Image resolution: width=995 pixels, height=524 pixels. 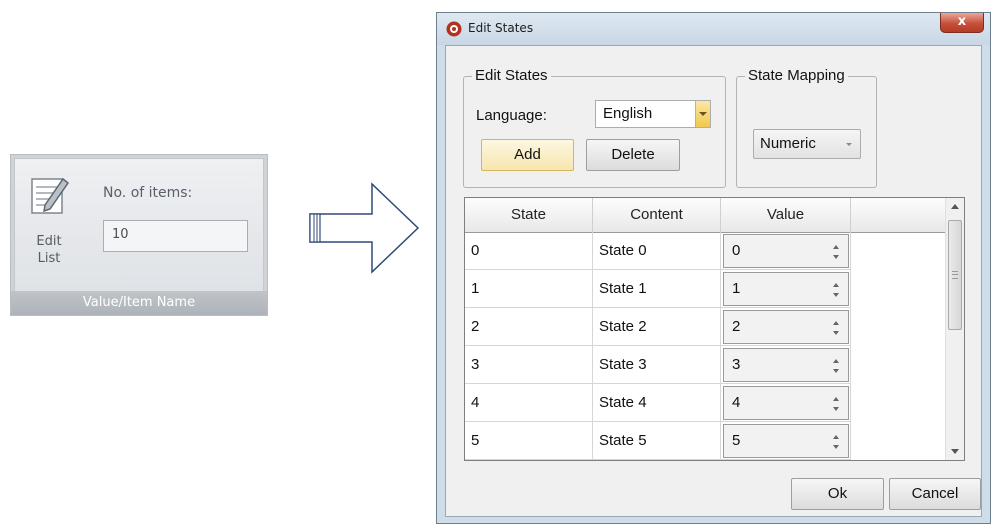 I want to click on state-cell: 1, so click(x=529, y=289).